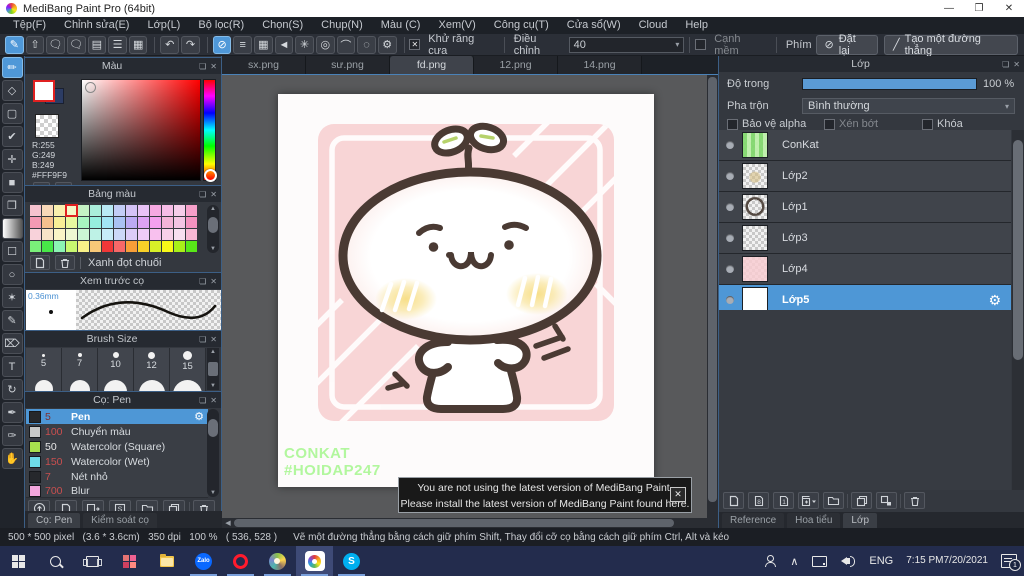  Describe the element at coordinates (12, 205) in the screenshot. I see `bucket-tool: ❒` at that location.